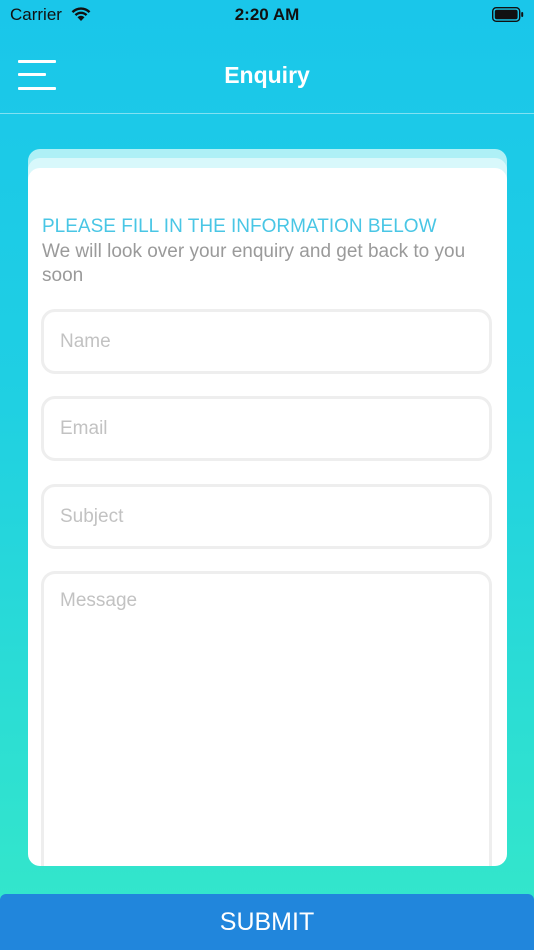 The width and height of the screenshot is (534, 950). Describe the element at coordinates (266, 428) in the screenshot. I see `email-input` at that location.